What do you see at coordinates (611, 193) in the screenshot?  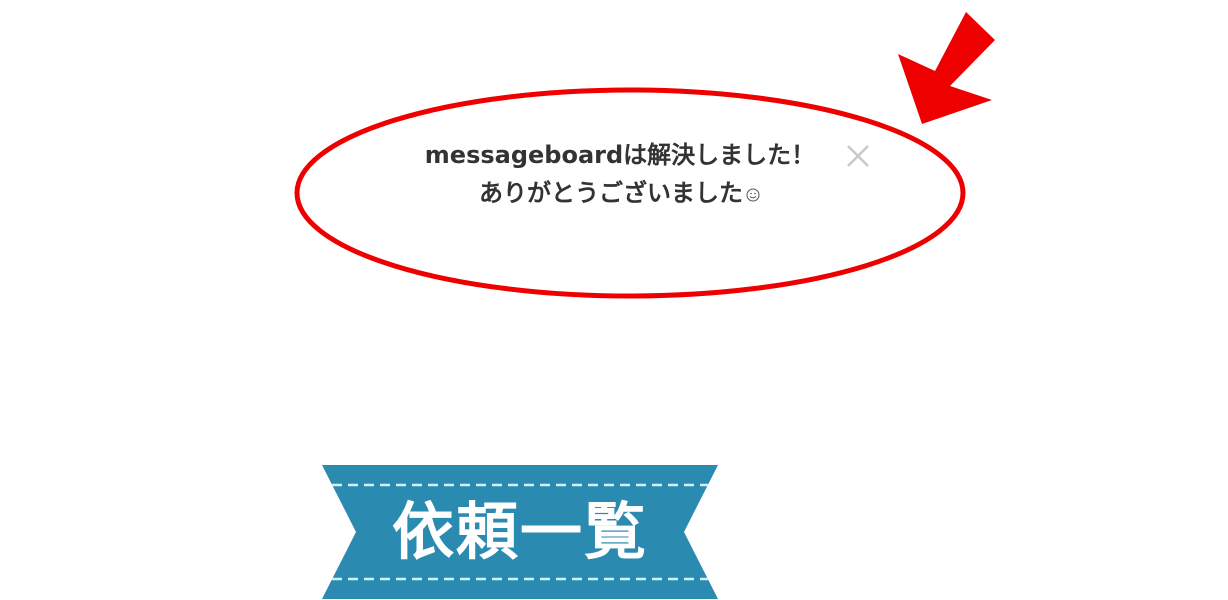 I see `notification-thanks-text: ありがとうございました` at bounding box center [611, 193].